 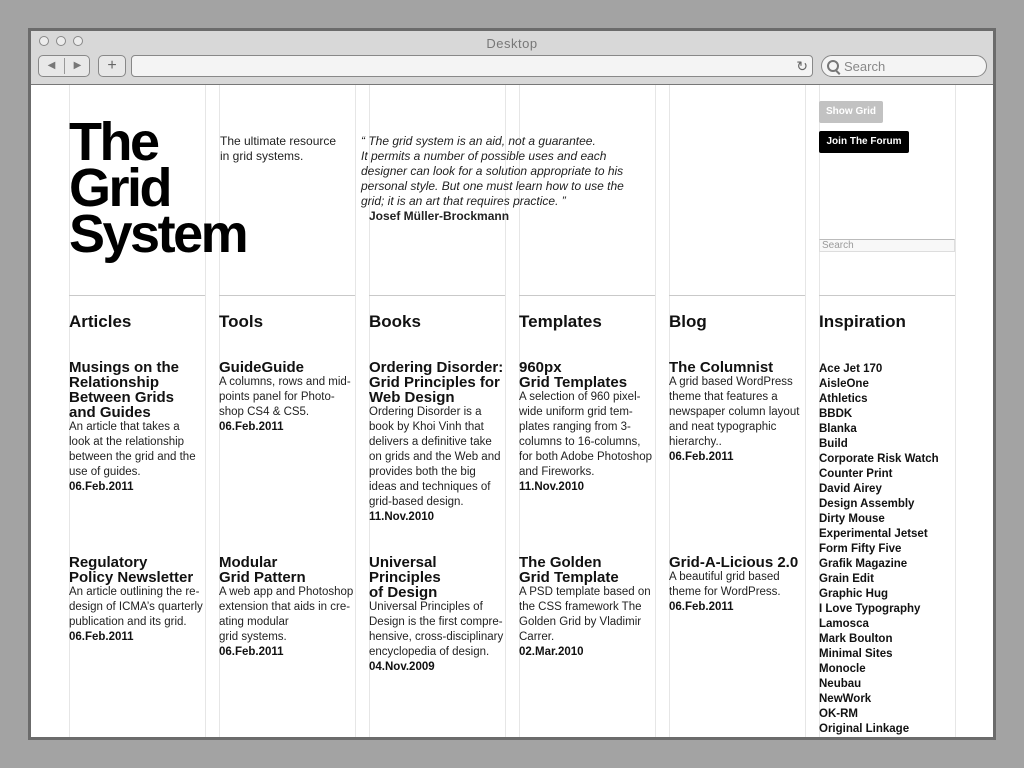 I want to click on article-date: 11.Nov.2010, so click(x=552, y=487).